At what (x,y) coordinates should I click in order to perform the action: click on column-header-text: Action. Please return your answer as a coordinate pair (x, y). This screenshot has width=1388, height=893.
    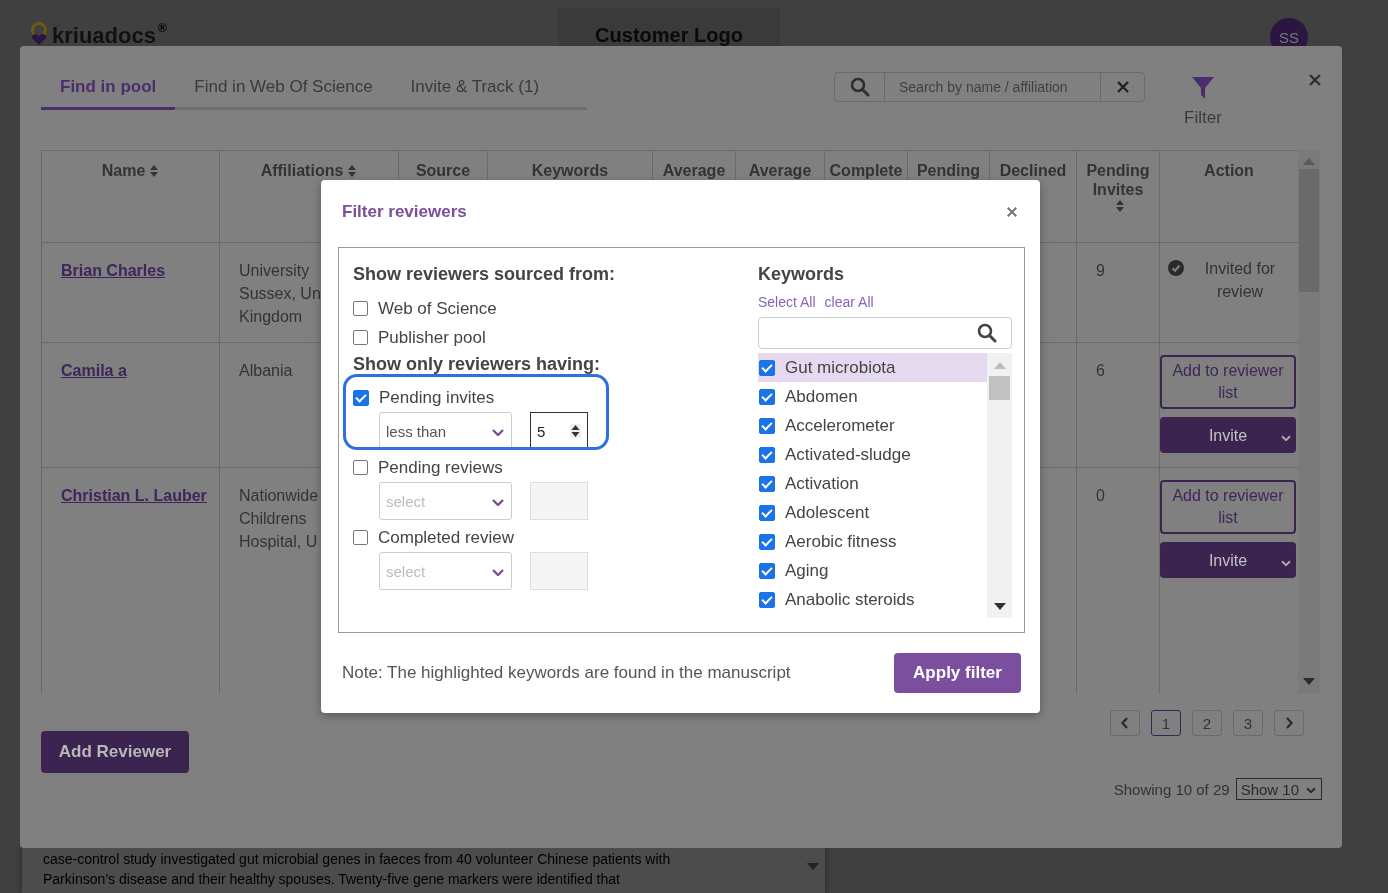
    Looking at the image, I should click on (1229, 170).